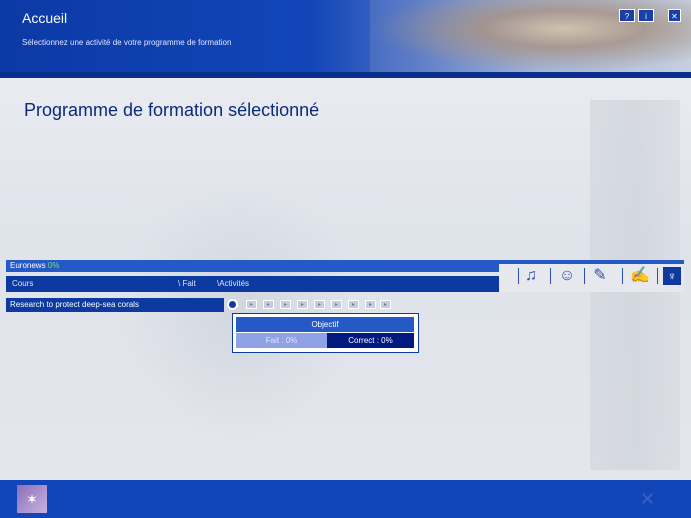 The height and width of the screenshot is (518, 691). I want to click on activity-start-dot, so click(232, 304).